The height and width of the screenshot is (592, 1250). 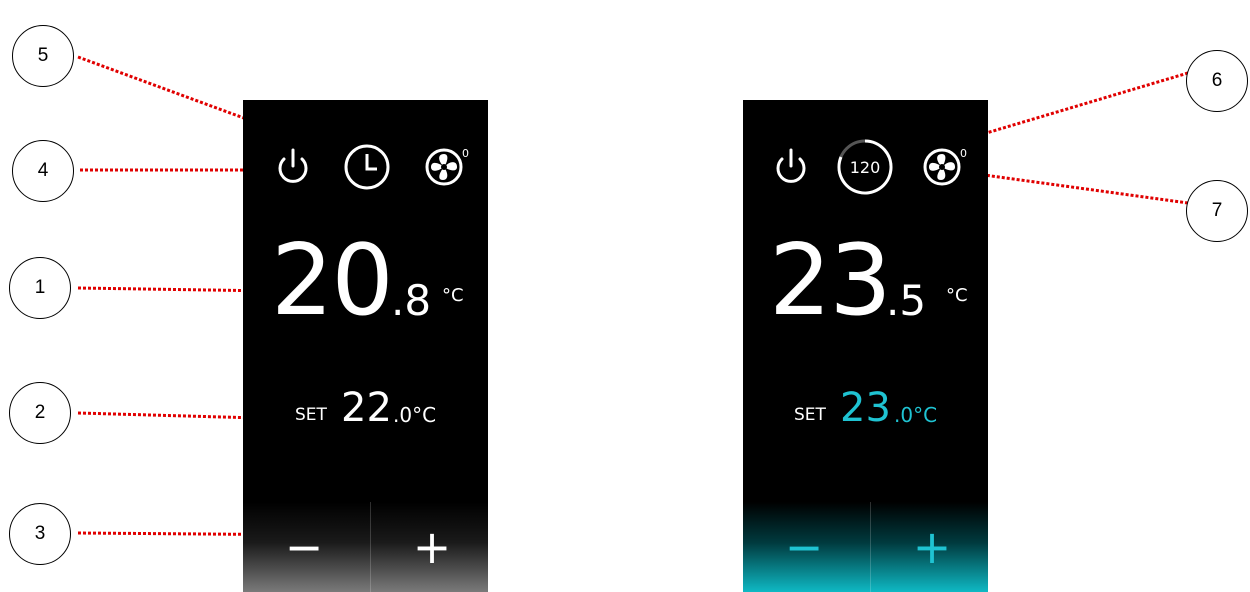 I want to click on callout-number: 1, so click(x=40, y=287).